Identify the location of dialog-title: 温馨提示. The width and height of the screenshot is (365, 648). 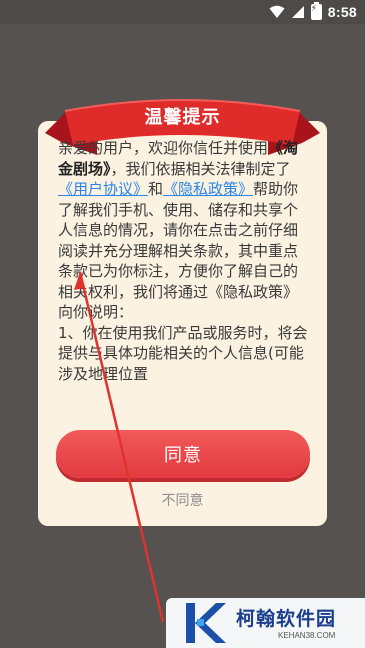
(182, 117).